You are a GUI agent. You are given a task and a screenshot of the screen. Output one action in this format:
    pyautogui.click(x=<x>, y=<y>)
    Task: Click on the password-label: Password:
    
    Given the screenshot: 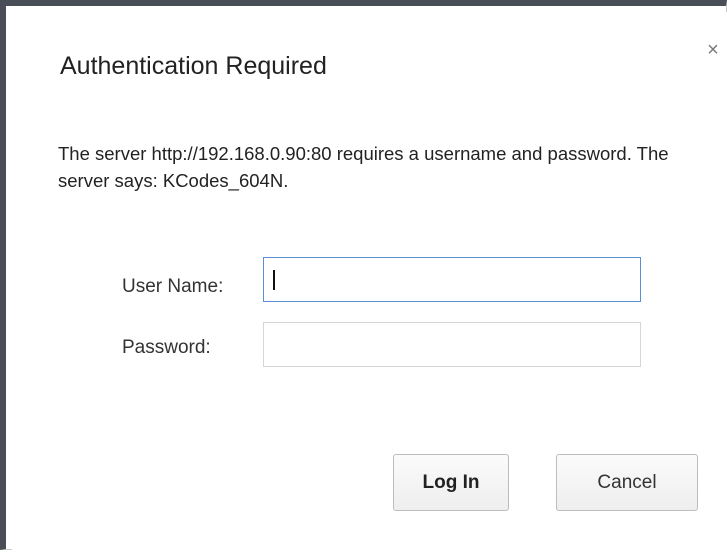 What is the action you would take?
    pyautogui.click(x=166, y=347)
    